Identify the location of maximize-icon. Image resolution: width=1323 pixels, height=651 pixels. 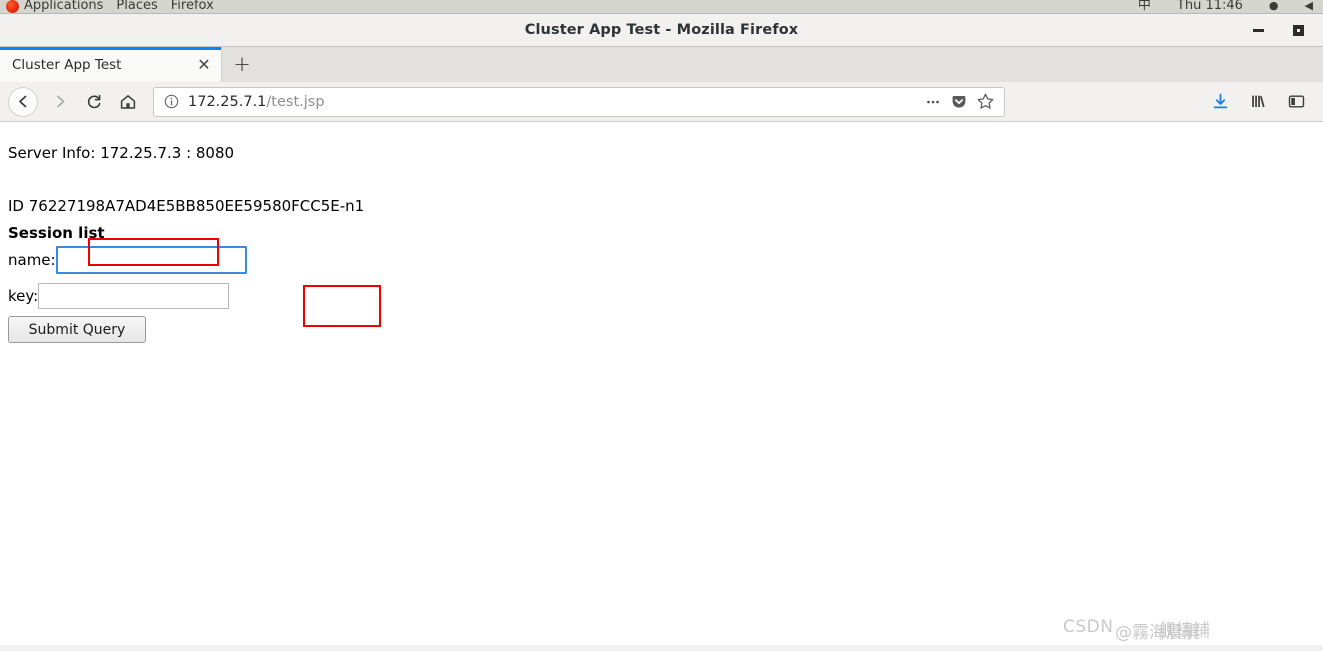
(1298, 30).